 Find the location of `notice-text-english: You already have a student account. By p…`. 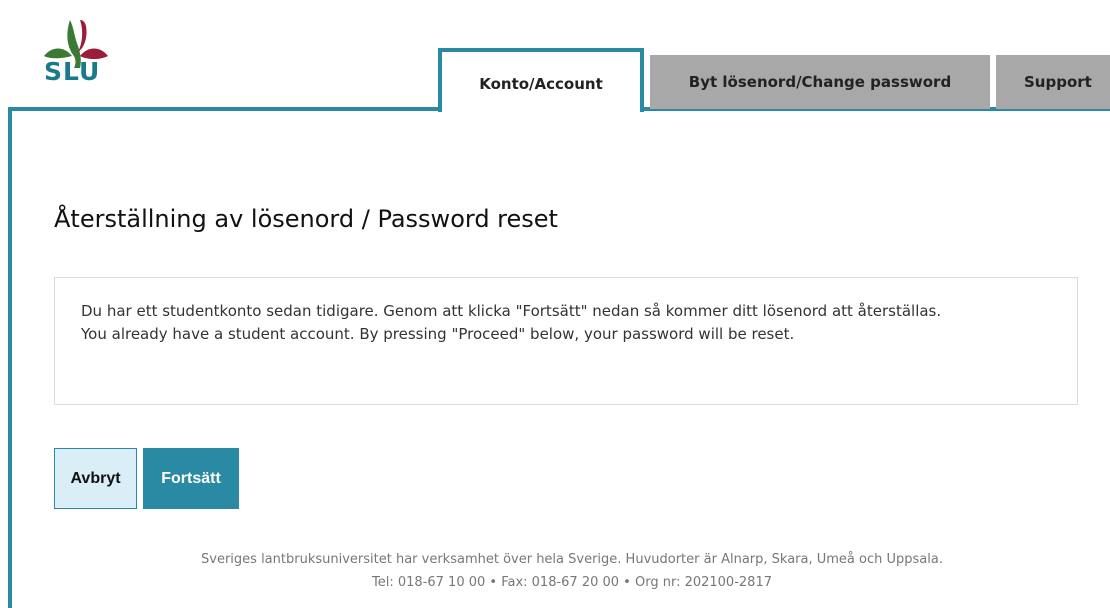

notice-text-english: You already have a student account. By p… is located at coordinates (438, 334).